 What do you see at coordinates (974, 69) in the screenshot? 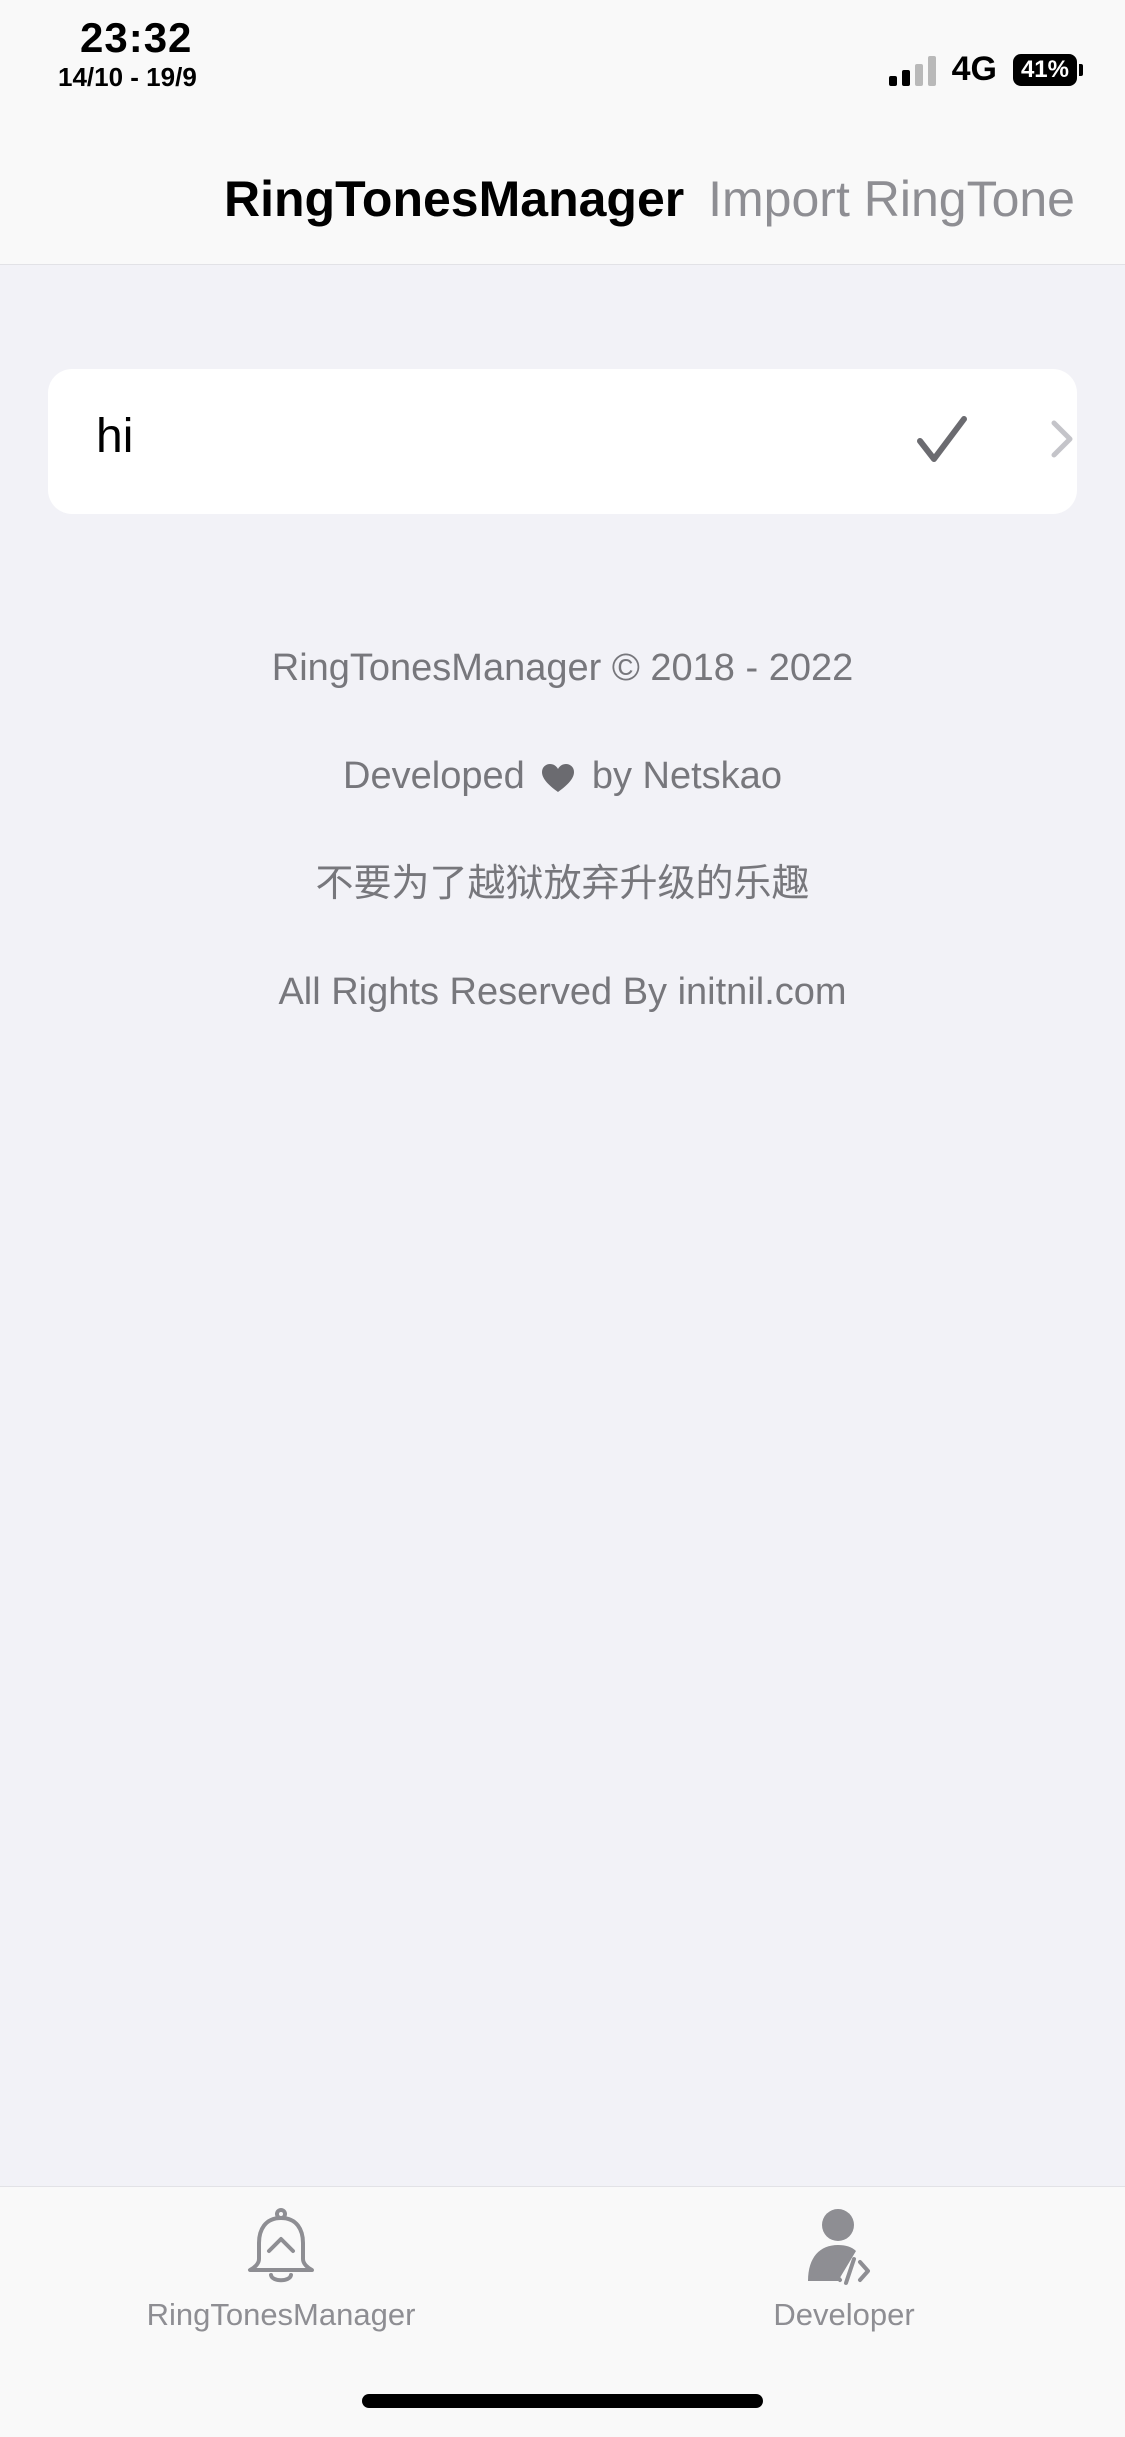
I see `network-type: 4G` at bounding box center [974, 69].